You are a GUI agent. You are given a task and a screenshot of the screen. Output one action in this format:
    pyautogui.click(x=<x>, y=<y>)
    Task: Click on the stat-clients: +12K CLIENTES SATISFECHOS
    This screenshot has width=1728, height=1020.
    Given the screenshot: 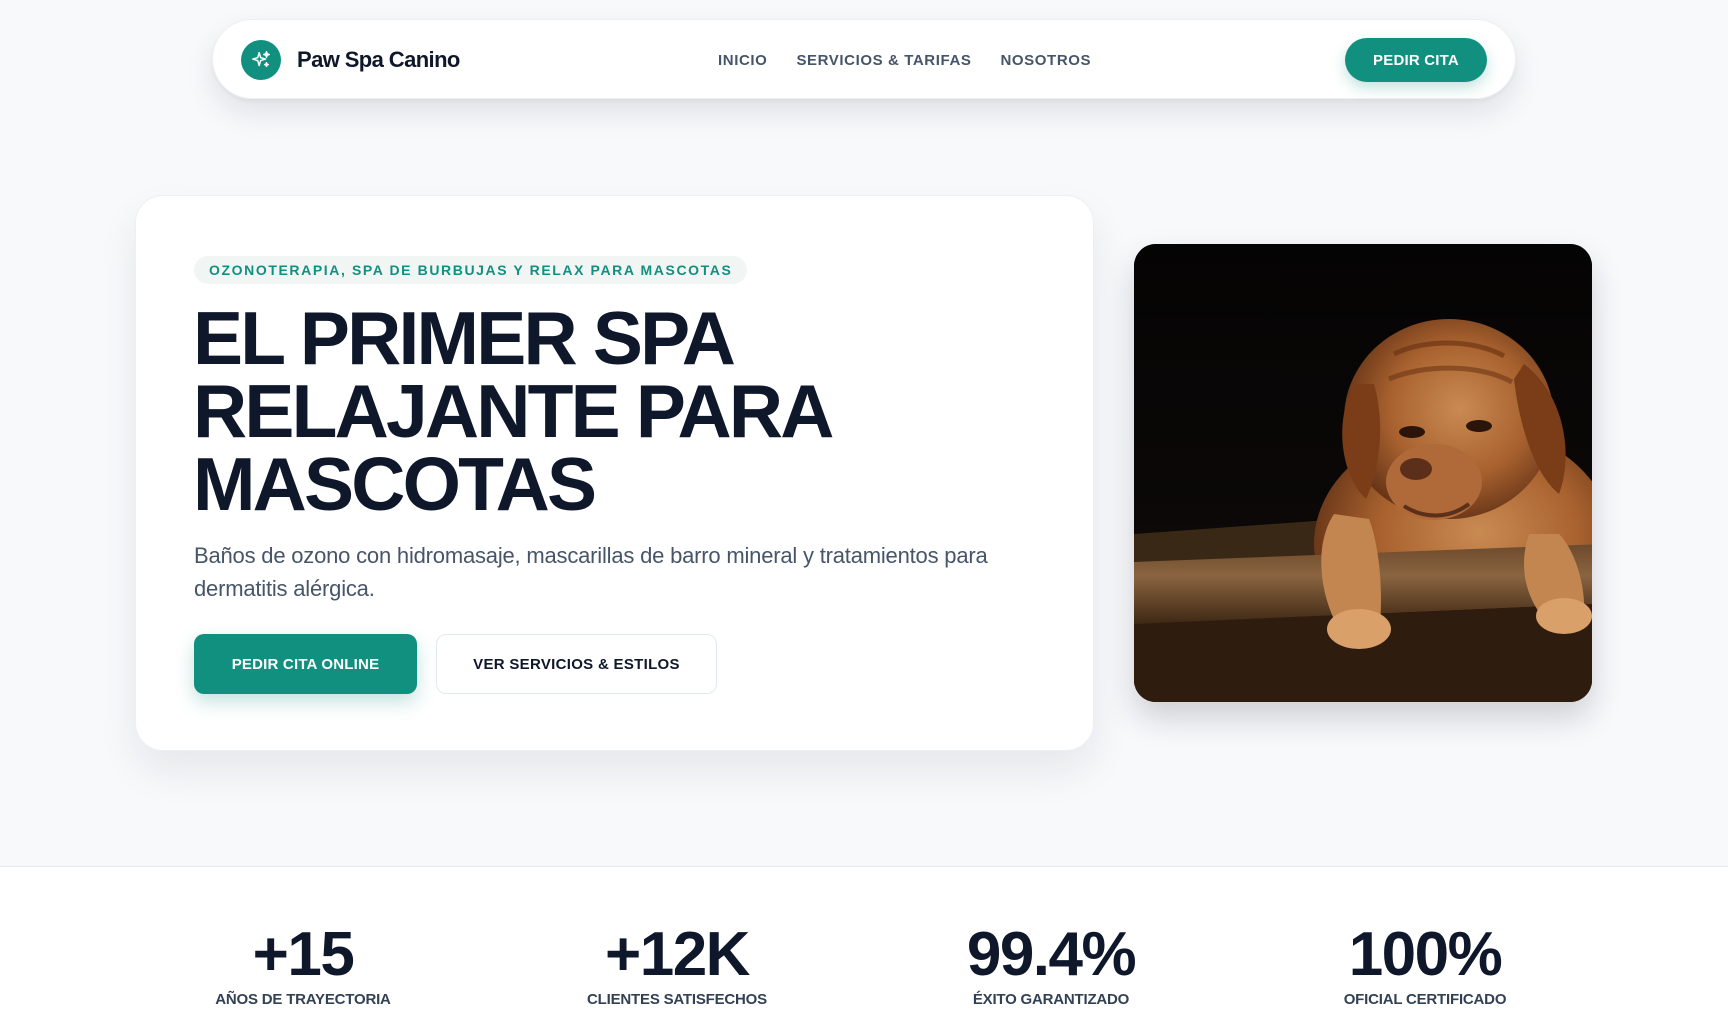 What is the action you would take?
    pyautogui.click(x=677, y=964)
    